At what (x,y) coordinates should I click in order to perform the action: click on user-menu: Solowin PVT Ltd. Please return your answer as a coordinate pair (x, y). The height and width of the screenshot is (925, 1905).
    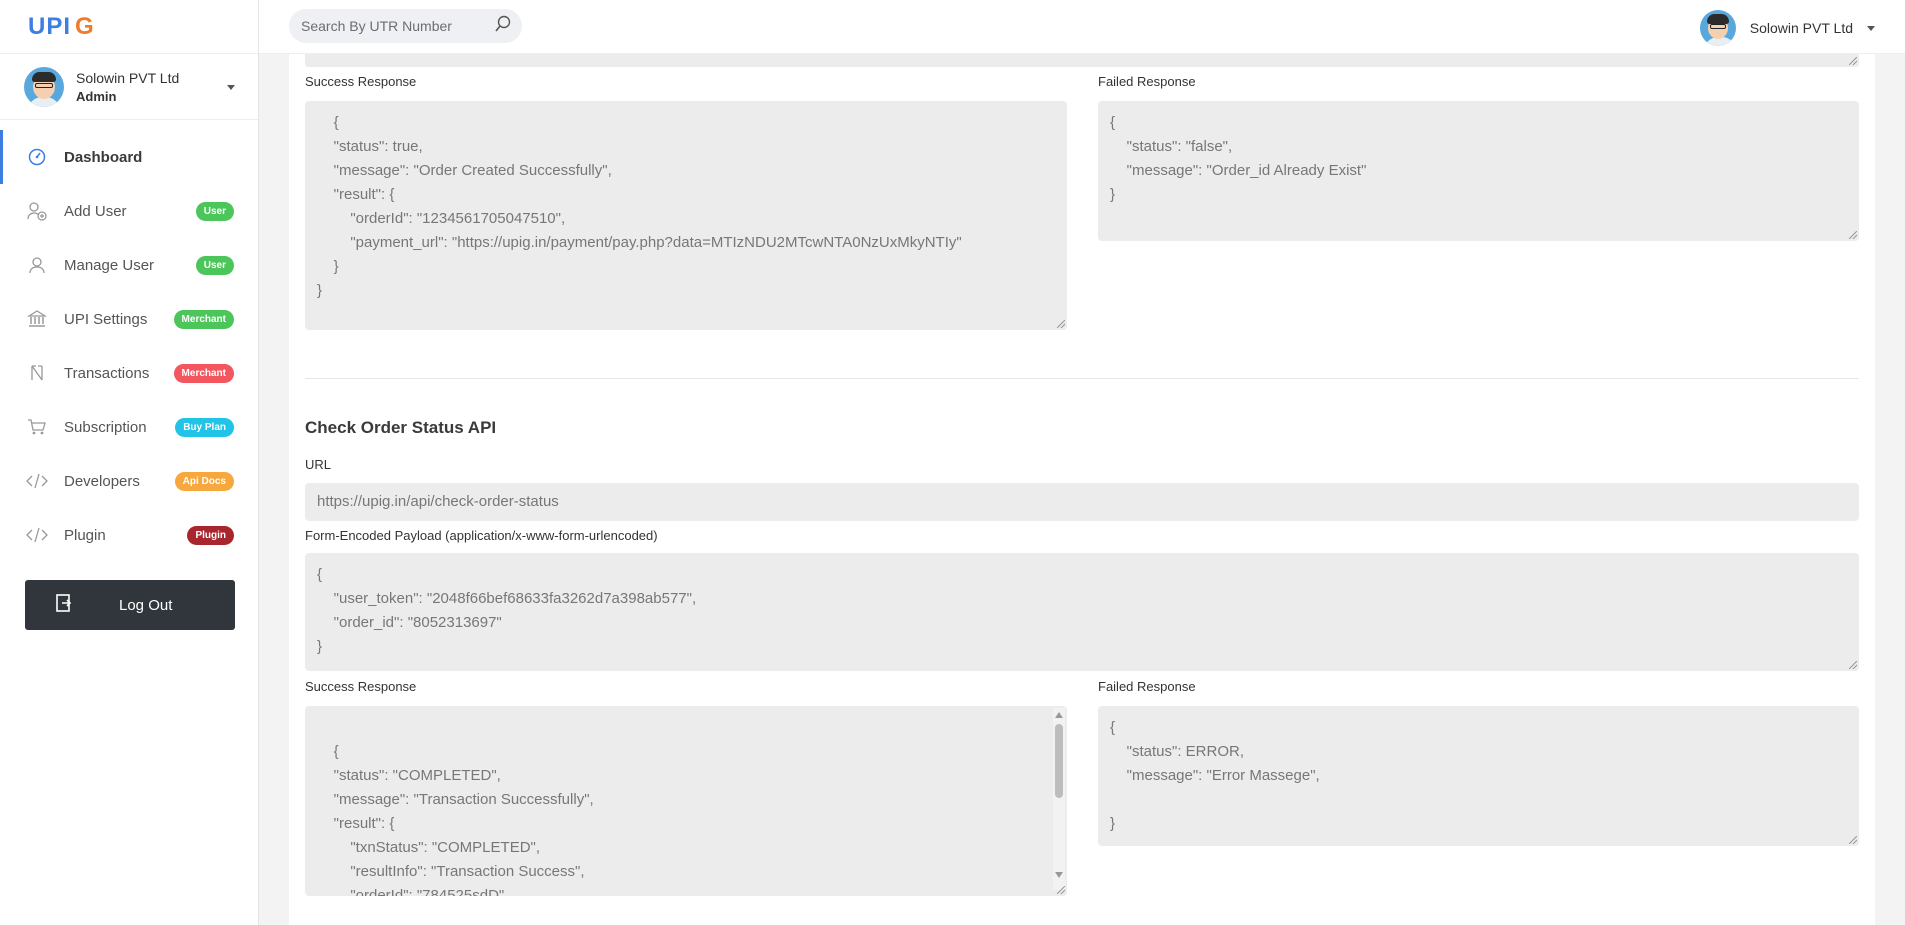
    Looking at the image, I should click on (1787, 28).